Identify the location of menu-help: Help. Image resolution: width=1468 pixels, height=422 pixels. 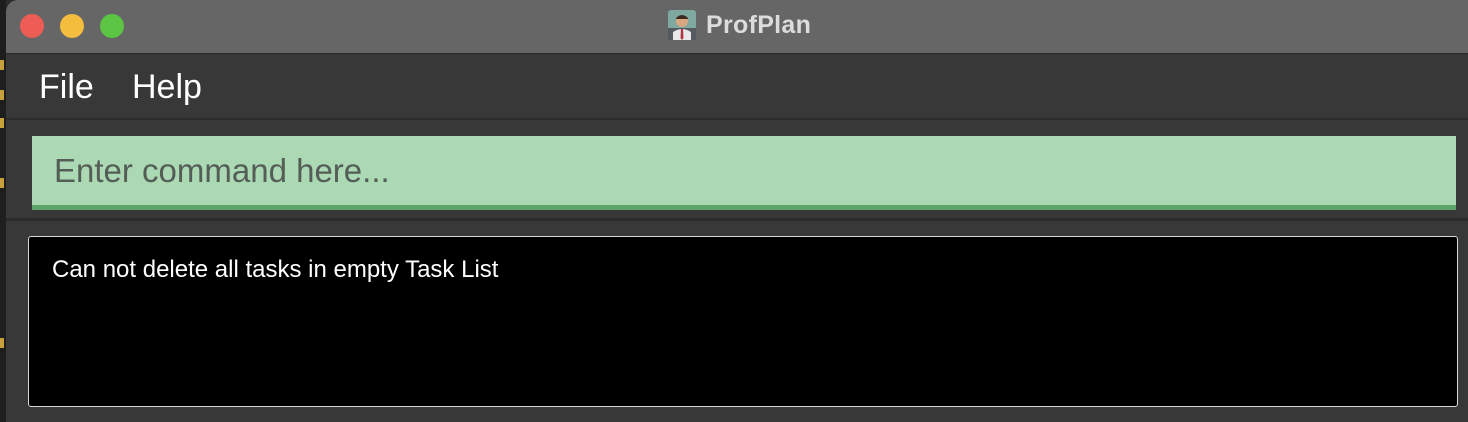
(167, 87).